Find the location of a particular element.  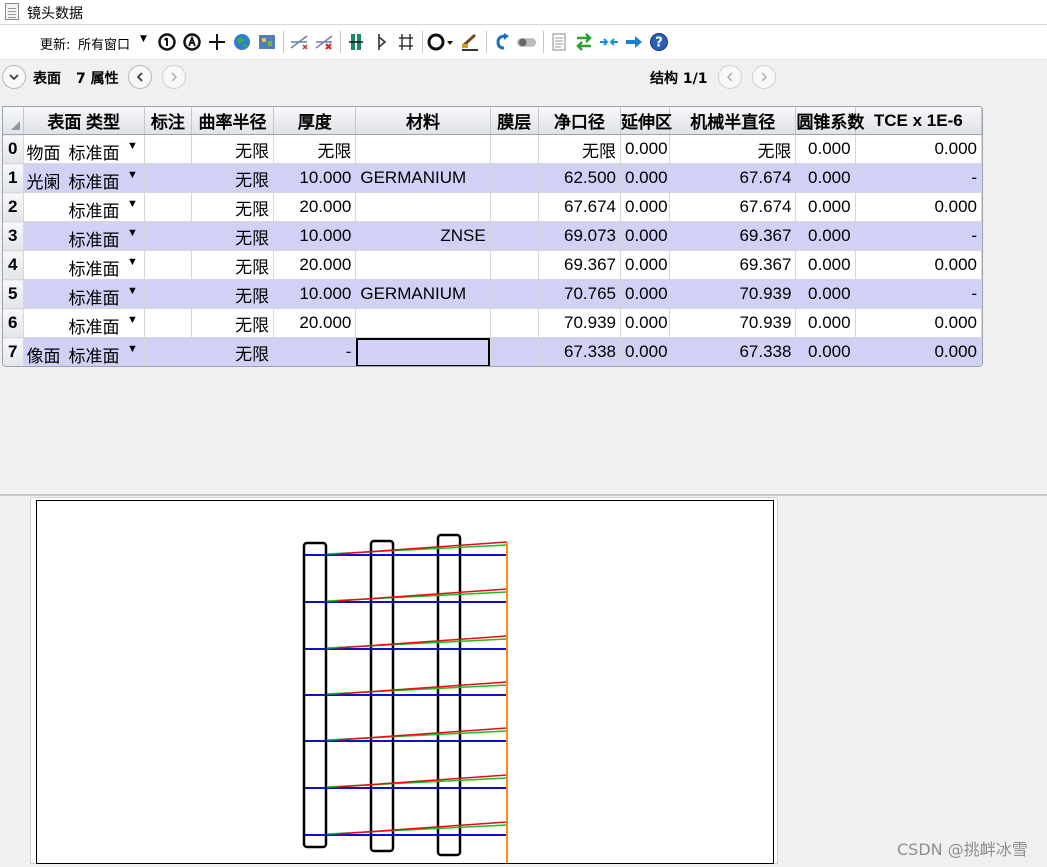

row-number: 2 is located at coordinates (13, 207).